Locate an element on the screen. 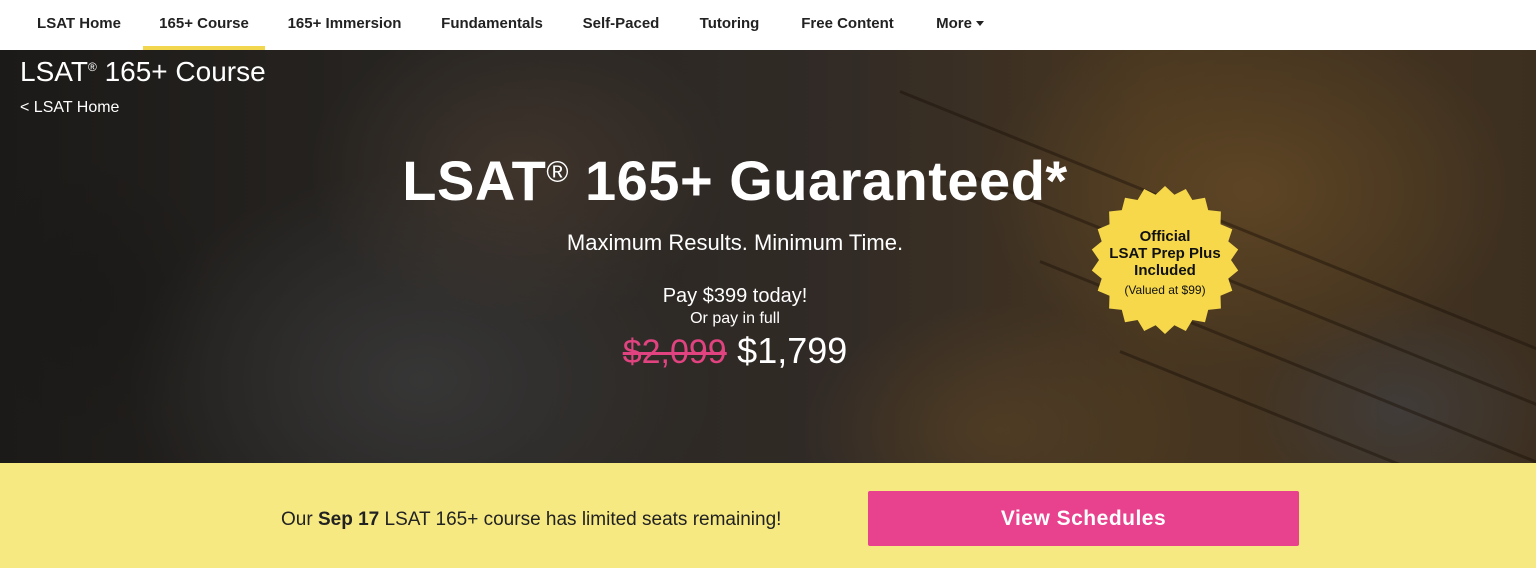 Image resolution: width=1536 pixels, height=568 pixels. nav-item-self-paced: Self-Paced is located at coordinates (621, 25).